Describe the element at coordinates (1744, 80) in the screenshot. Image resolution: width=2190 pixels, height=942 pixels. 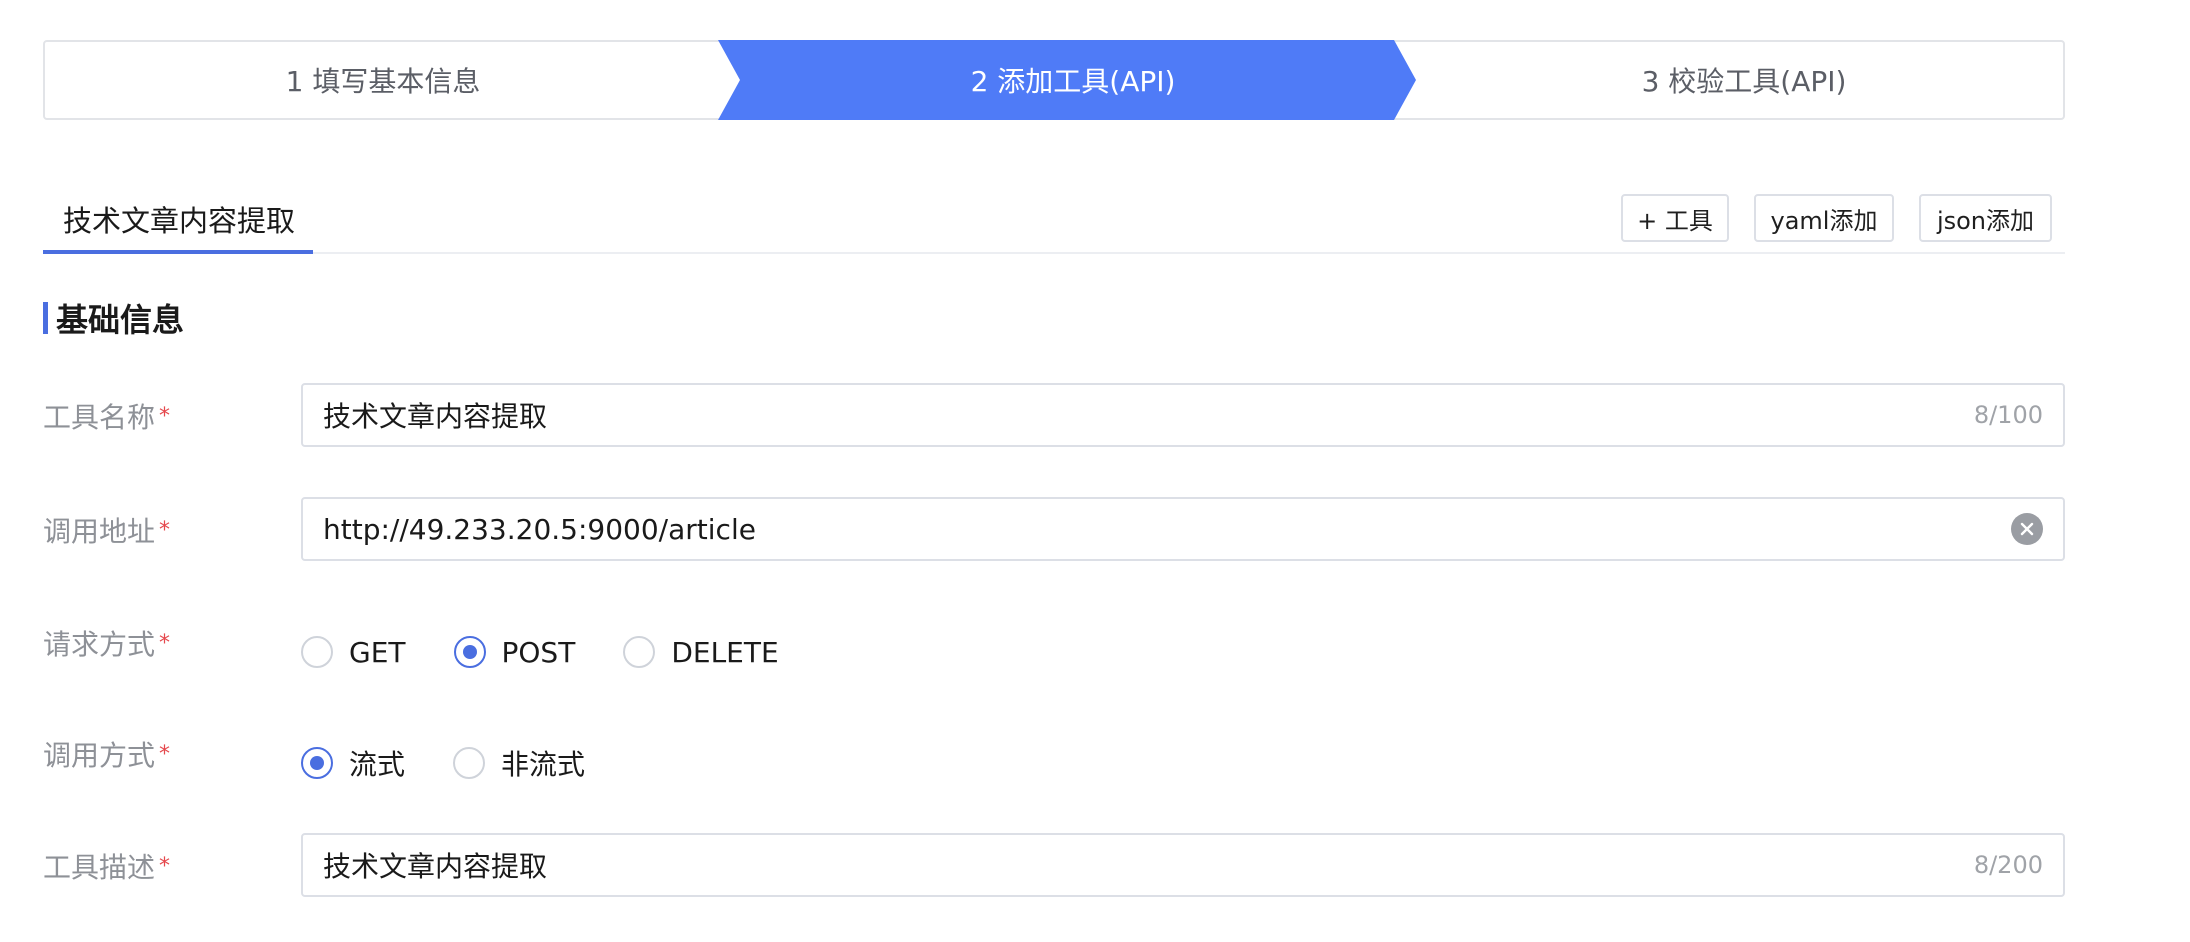
I see `step-verify-tool: 3 校验工具(API)` at that location.